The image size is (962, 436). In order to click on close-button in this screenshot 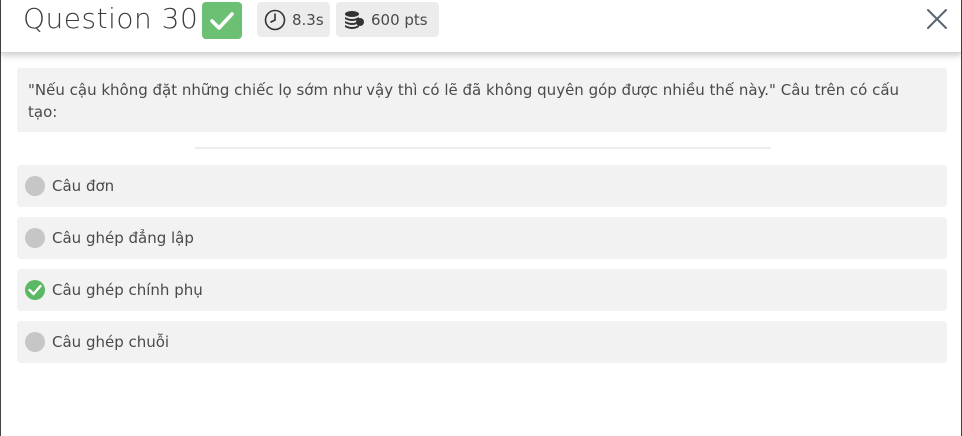, I will do `click(937, 19)`.